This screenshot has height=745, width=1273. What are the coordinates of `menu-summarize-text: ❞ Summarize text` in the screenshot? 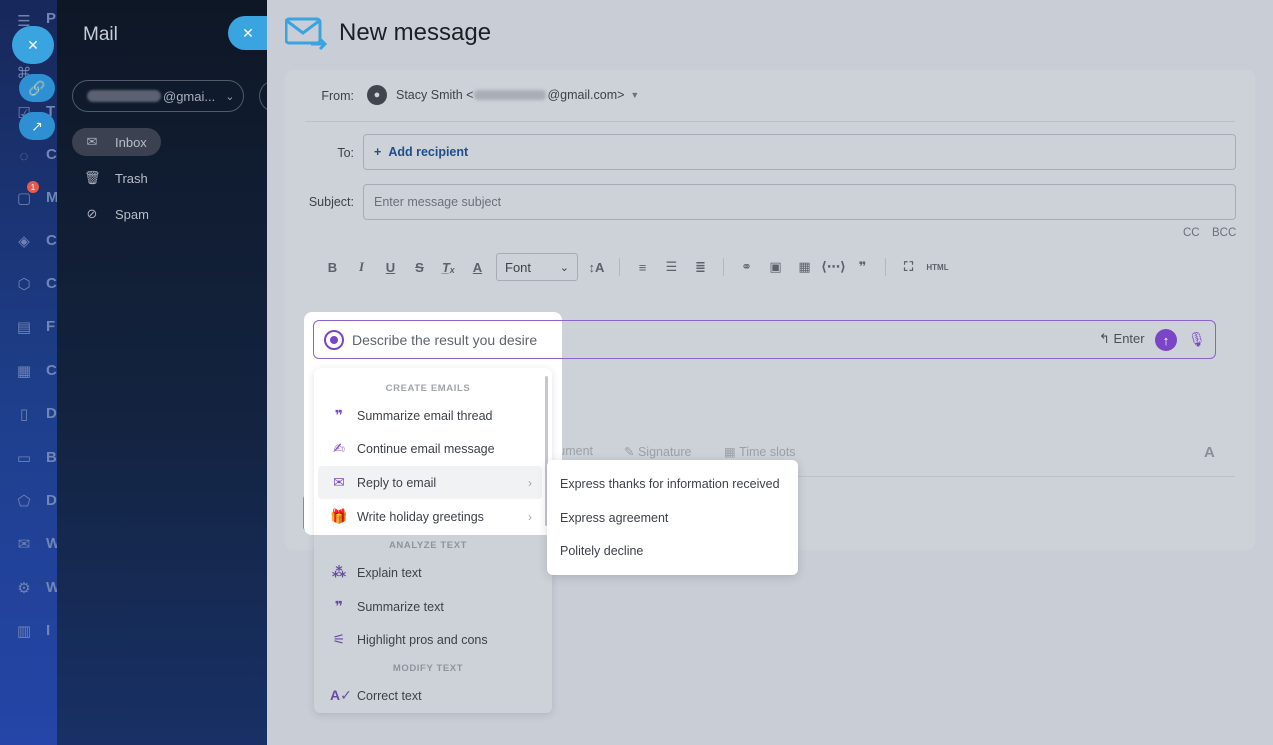 It's located at (430, 606).